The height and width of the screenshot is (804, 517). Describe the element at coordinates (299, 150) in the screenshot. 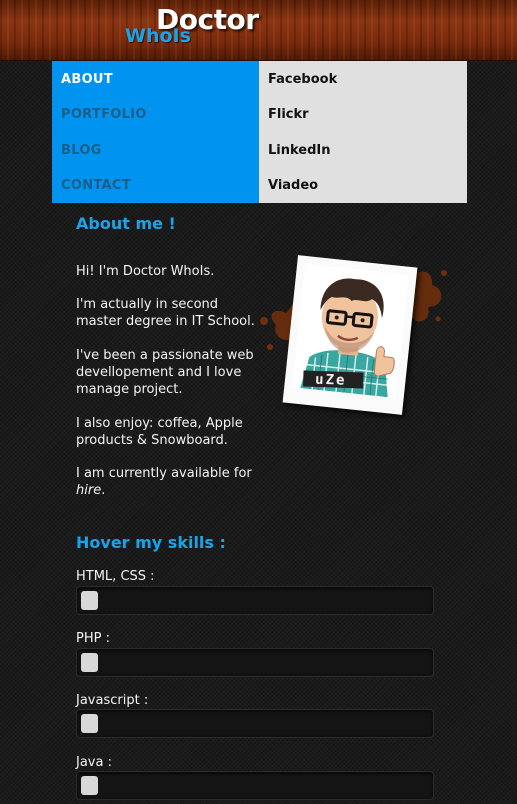

I see `social-link-linkedin: LinkedIn` at that location.